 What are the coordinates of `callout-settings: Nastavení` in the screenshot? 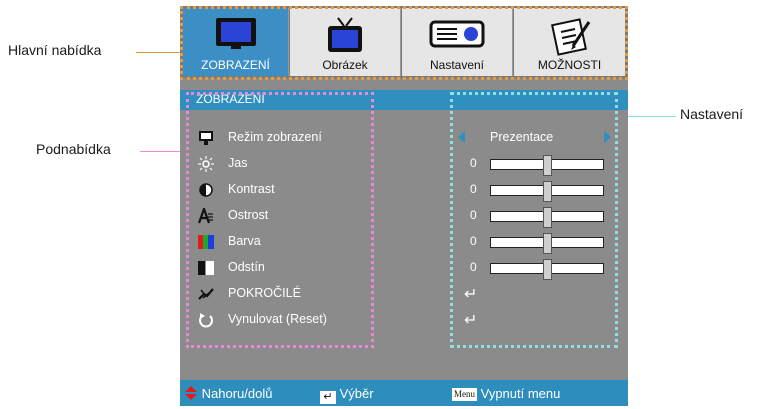 It's located at (712, 114).